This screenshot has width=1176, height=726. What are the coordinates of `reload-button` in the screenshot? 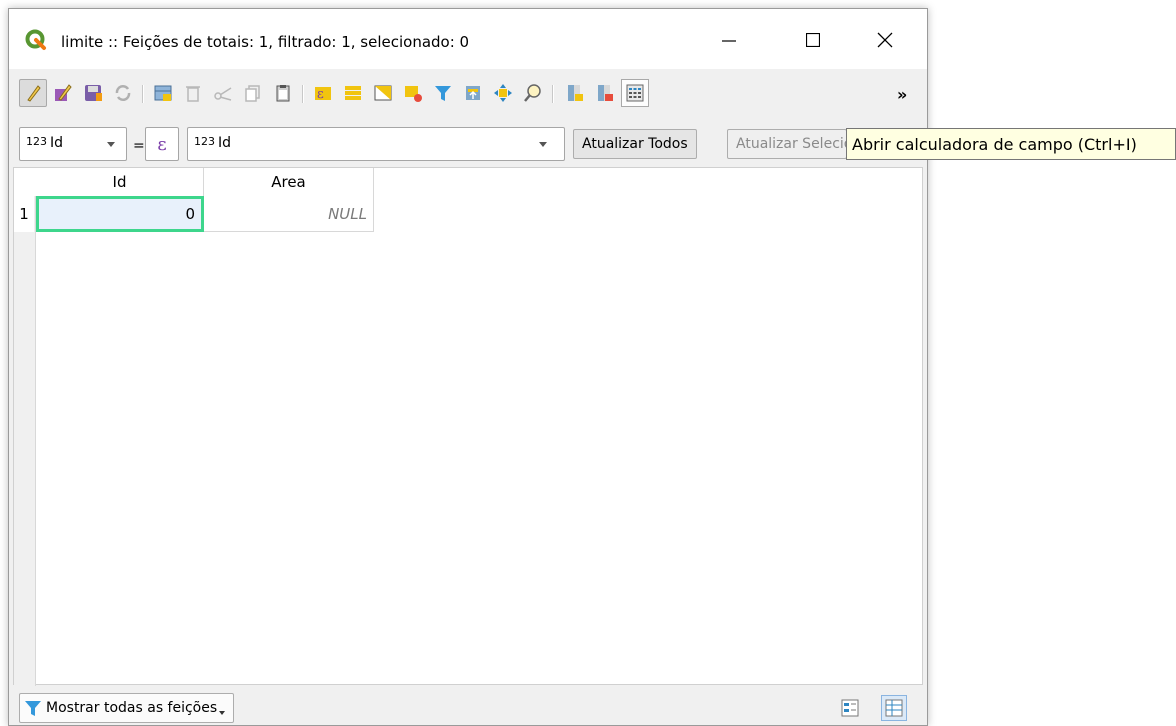 It's located at (123, 93).